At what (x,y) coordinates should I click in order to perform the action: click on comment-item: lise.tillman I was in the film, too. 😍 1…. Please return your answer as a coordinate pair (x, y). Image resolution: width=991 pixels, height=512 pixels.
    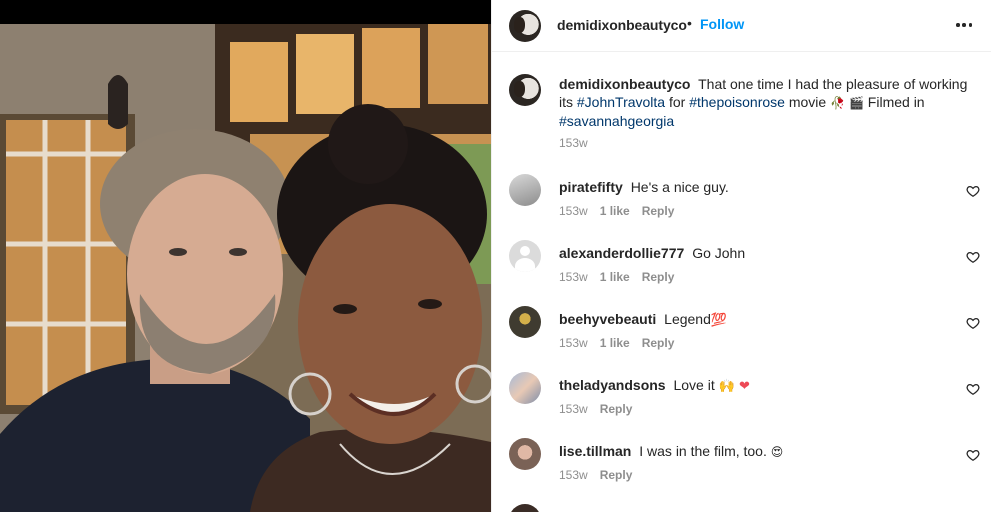
    Looking at the image, I should click on (744, 464).